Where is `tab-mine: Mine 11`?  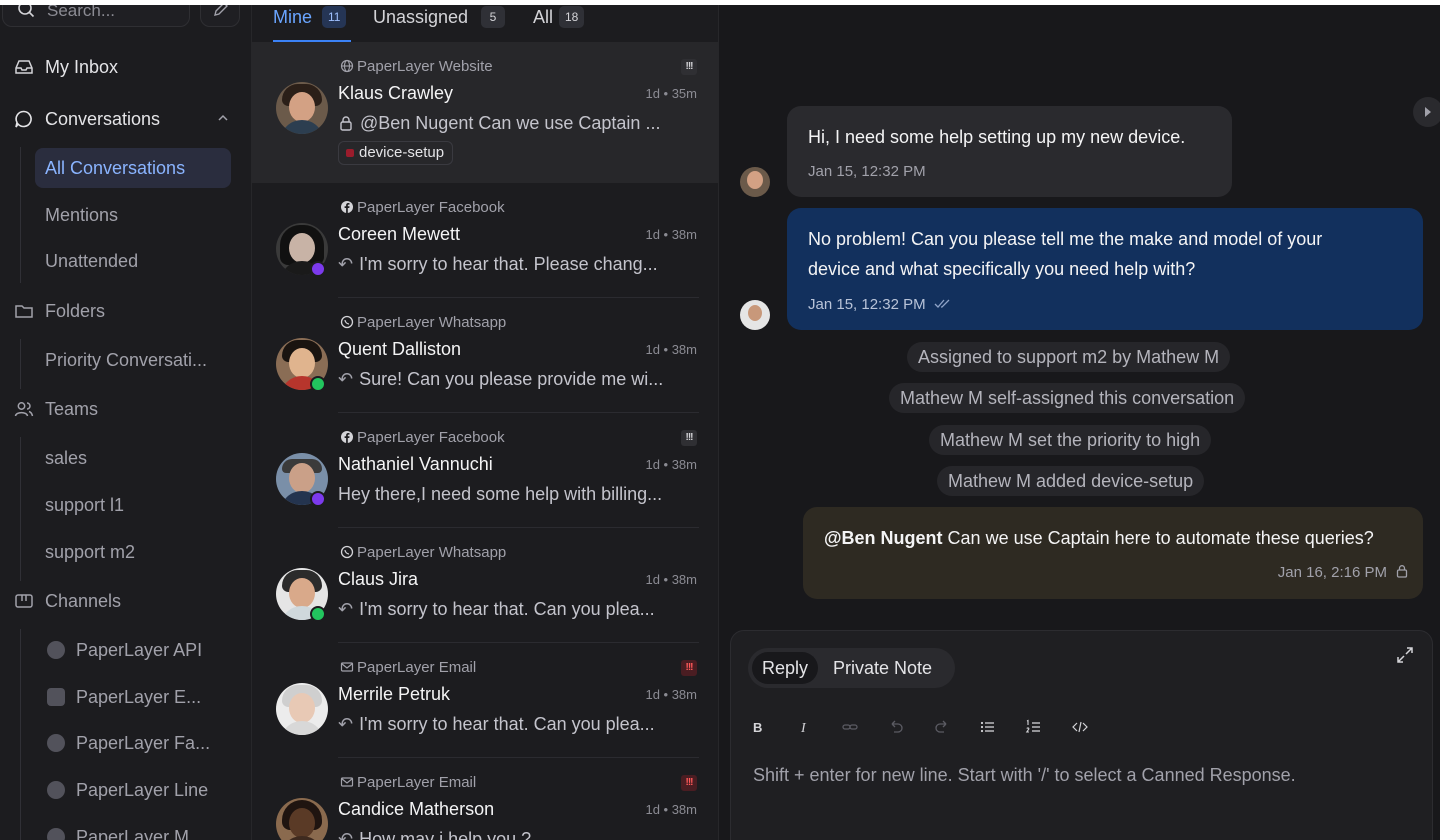
tab-mine: Mine 11 is located at coordinates (313, 23).